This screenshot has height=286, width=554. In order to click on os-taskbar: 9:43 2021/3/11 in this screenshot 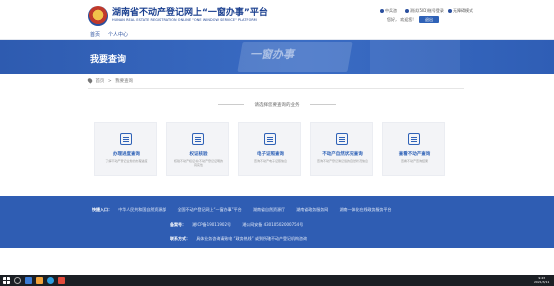, I will do `click(277, 280)`.